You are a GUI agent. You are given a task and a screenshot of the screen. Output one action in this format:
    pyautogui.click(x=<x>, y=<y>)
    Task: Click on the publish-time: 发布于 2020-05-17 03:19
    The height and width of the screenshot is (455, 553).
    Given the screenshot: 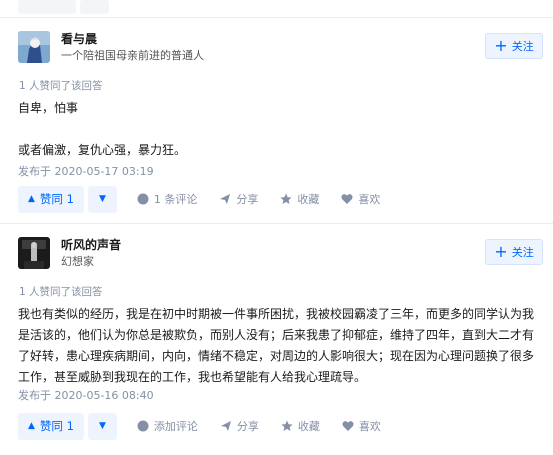 What is the action you would take?
    pyautogui.click(x=86, y=171)
    